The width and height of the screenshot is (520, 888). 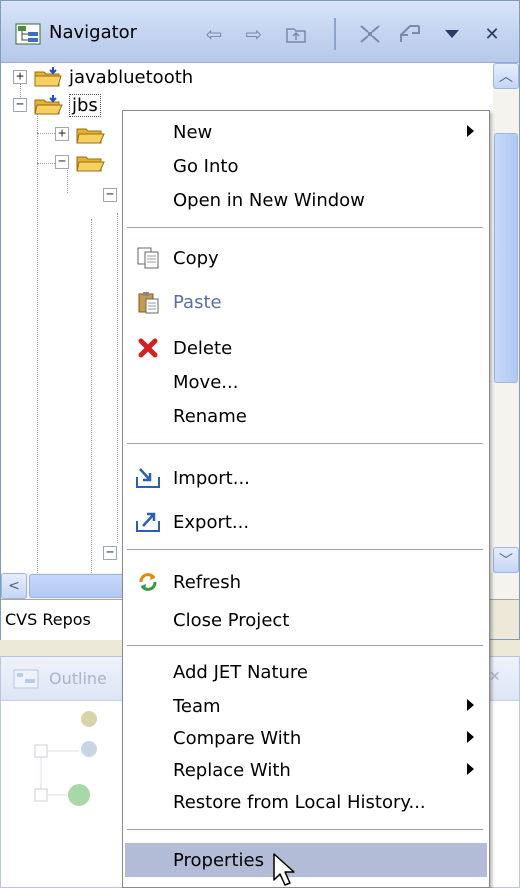 I want to click on menu-item-label: Open in New Window, so click(x=269, y=200).